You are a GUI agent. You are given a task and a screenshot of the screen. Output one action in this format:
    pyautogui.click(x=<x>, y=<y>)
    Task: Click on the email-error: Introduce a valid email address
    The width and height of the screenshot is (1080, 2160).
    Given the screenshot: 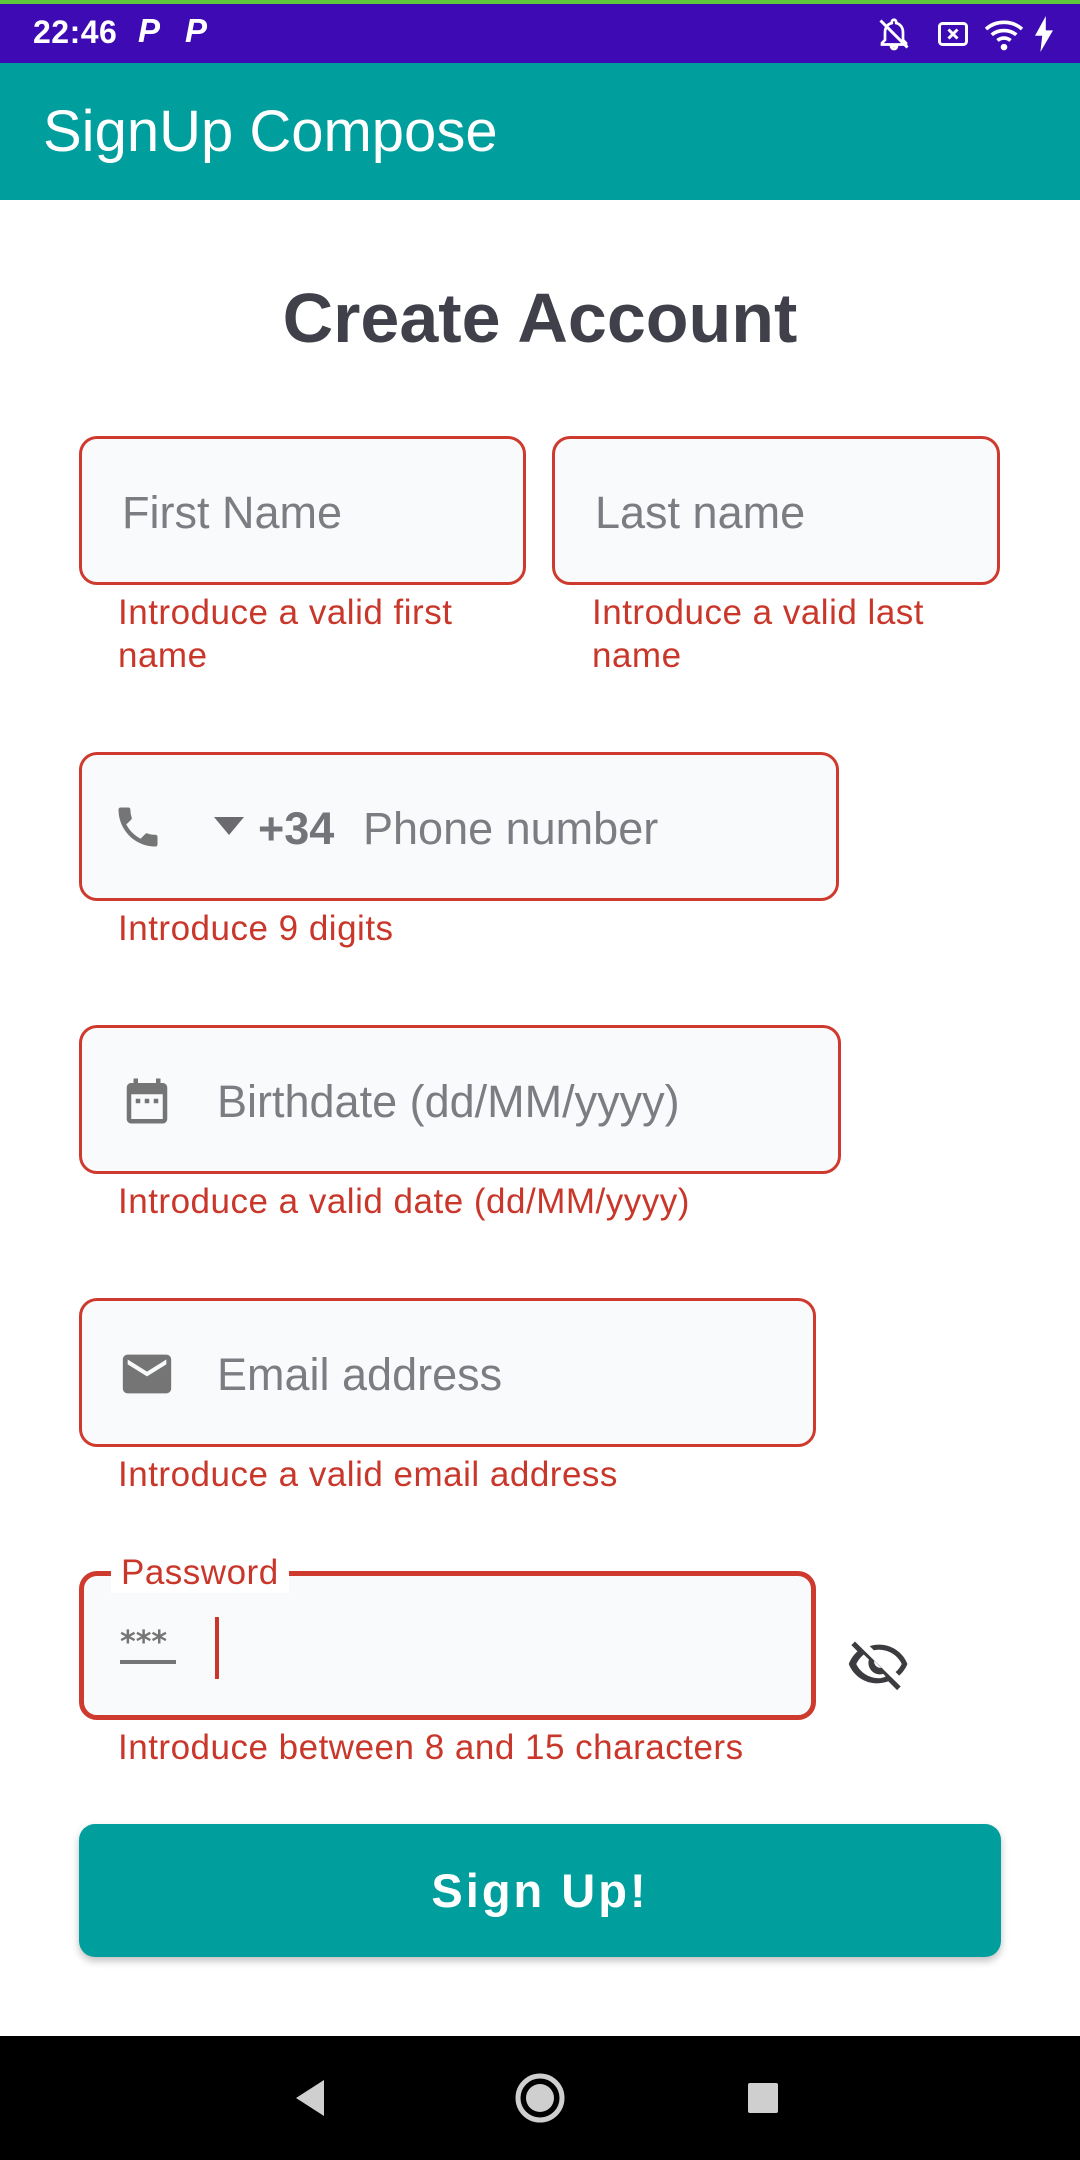 What is the action you would take?
    pyautogui.click(x=368, y=1474)
    